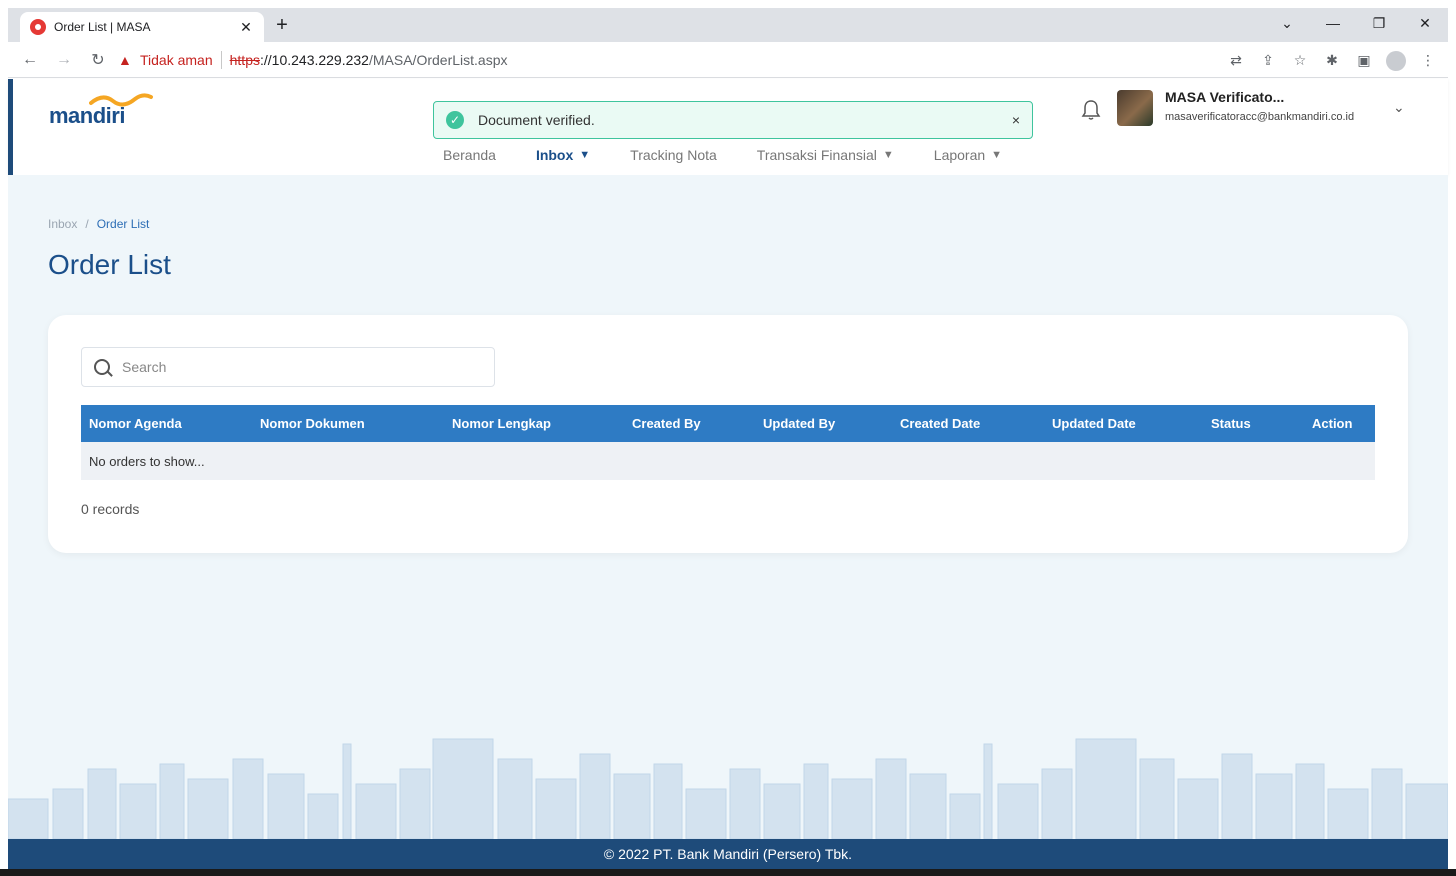 The image size is (1456, 876). I want to click on close-window-icon: ✕, so click(1425, 23).